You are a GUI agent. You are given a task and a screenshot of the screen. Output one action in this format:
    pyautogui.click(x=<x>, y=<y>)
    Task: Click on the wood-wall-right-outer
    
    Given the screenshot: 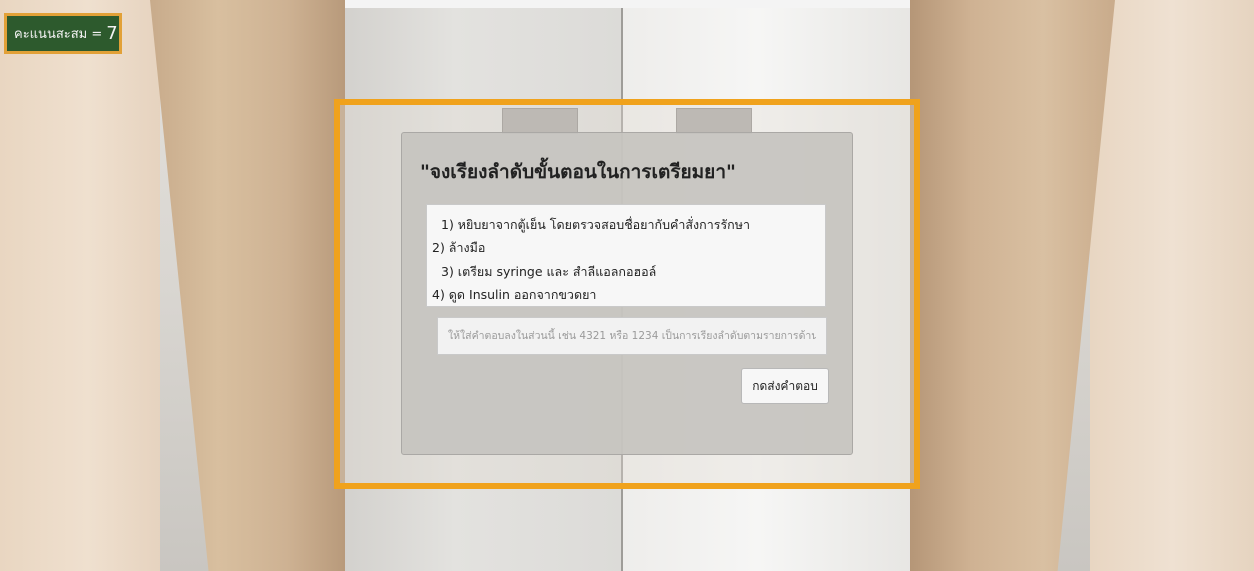 What is the action you would take?
    pyautogui.click(x=1172, y=285)
    